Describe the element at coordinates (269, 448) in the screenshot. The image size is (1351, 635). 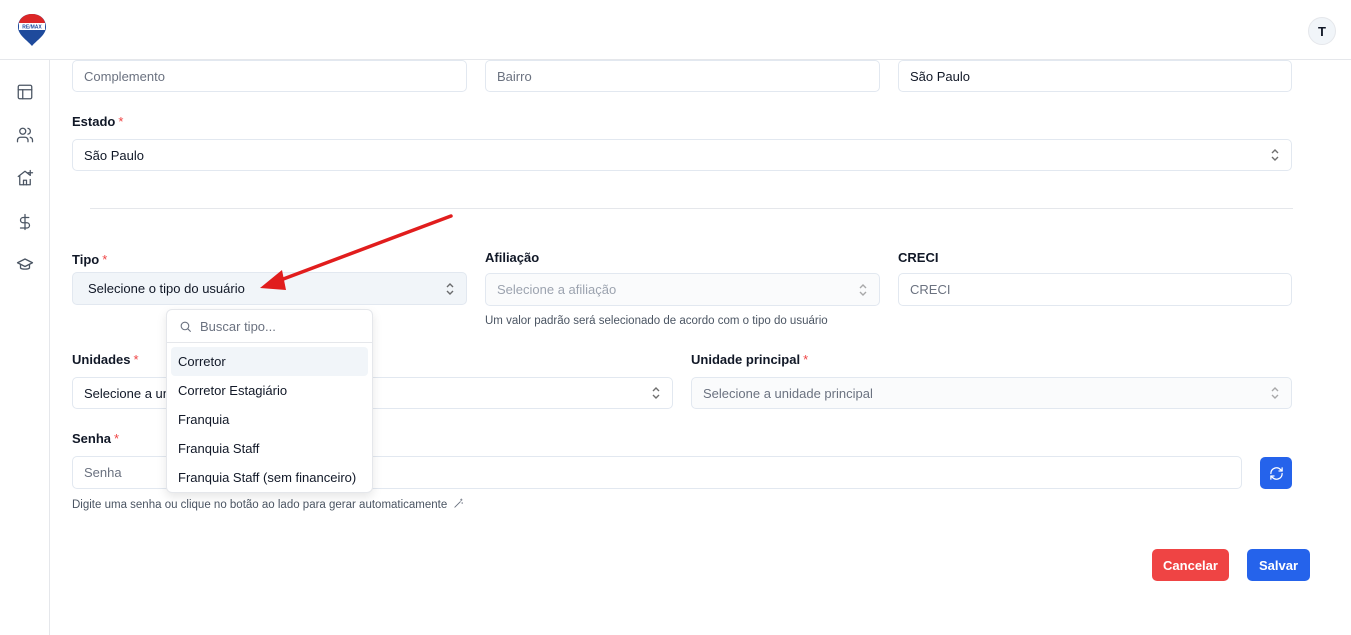
I see `option-franquia-staff: Franquia Staff` at that location.